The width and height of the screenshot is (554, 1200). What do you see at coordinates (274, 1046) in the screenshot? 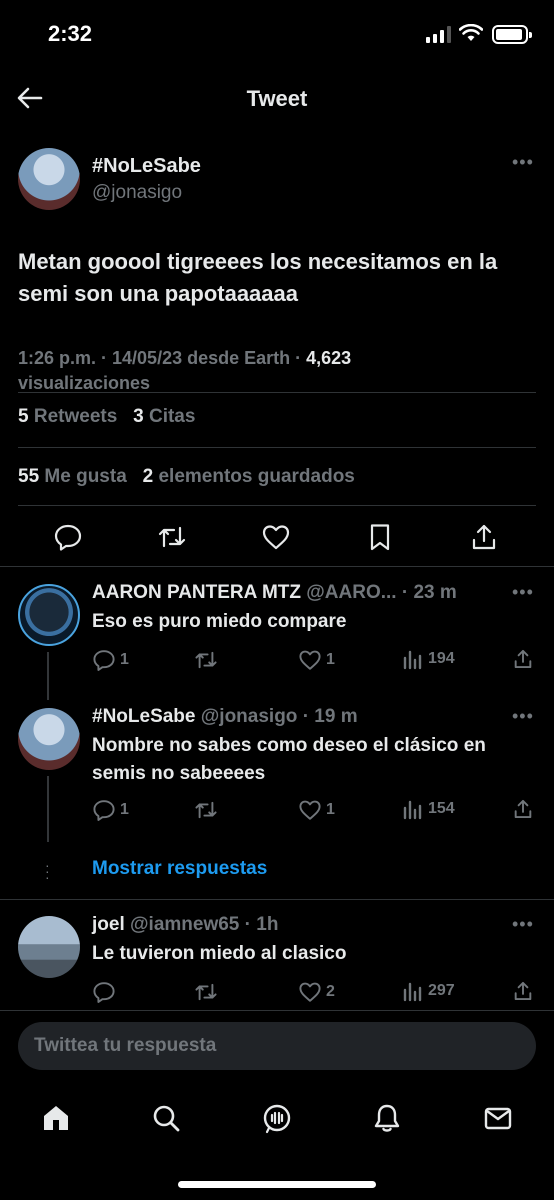
I see `reply-input` at bounding box center [274, 1046].